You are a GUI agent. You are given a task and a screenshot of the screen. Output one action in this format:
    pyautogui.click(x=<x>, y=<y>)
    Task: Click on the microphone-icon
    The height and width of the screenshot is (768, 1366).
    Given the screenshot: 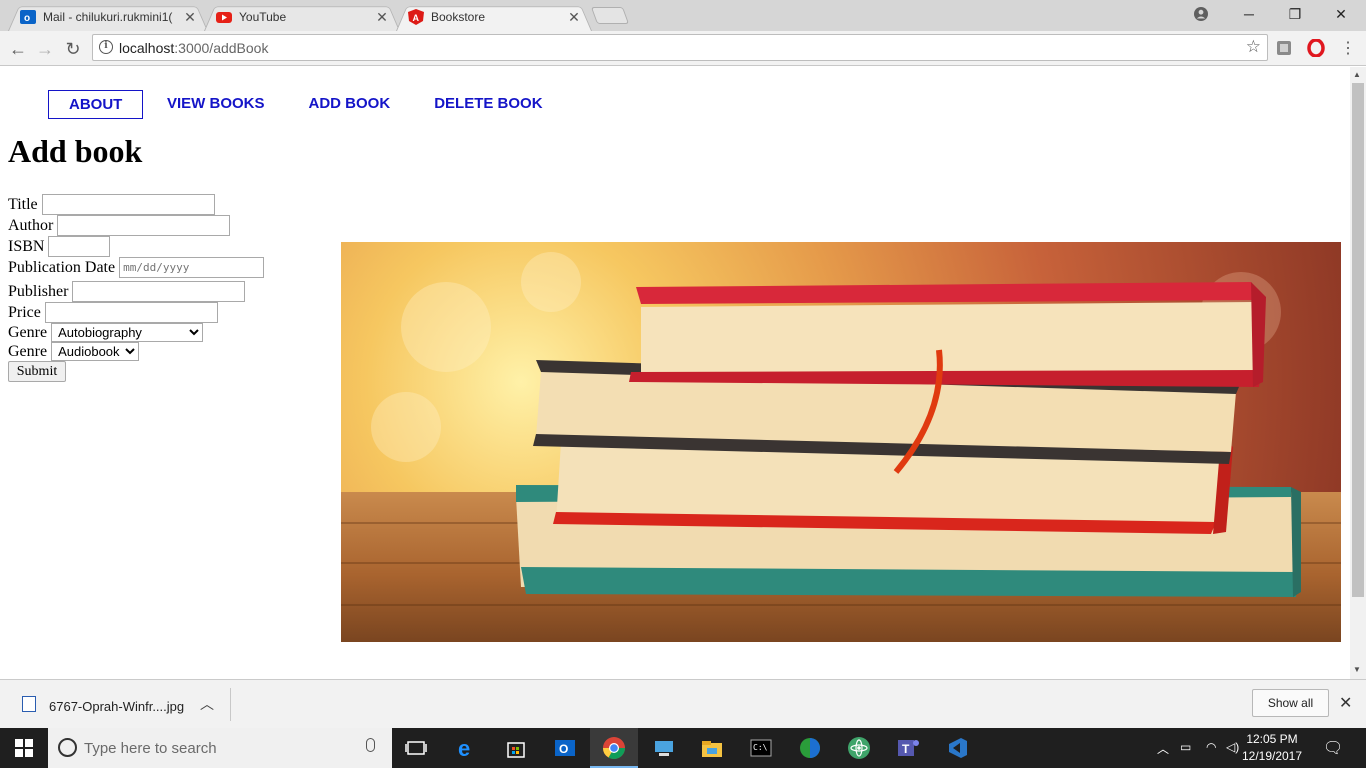 What is the action you would take?
    pyautogui.click(x=370, y=745)
    